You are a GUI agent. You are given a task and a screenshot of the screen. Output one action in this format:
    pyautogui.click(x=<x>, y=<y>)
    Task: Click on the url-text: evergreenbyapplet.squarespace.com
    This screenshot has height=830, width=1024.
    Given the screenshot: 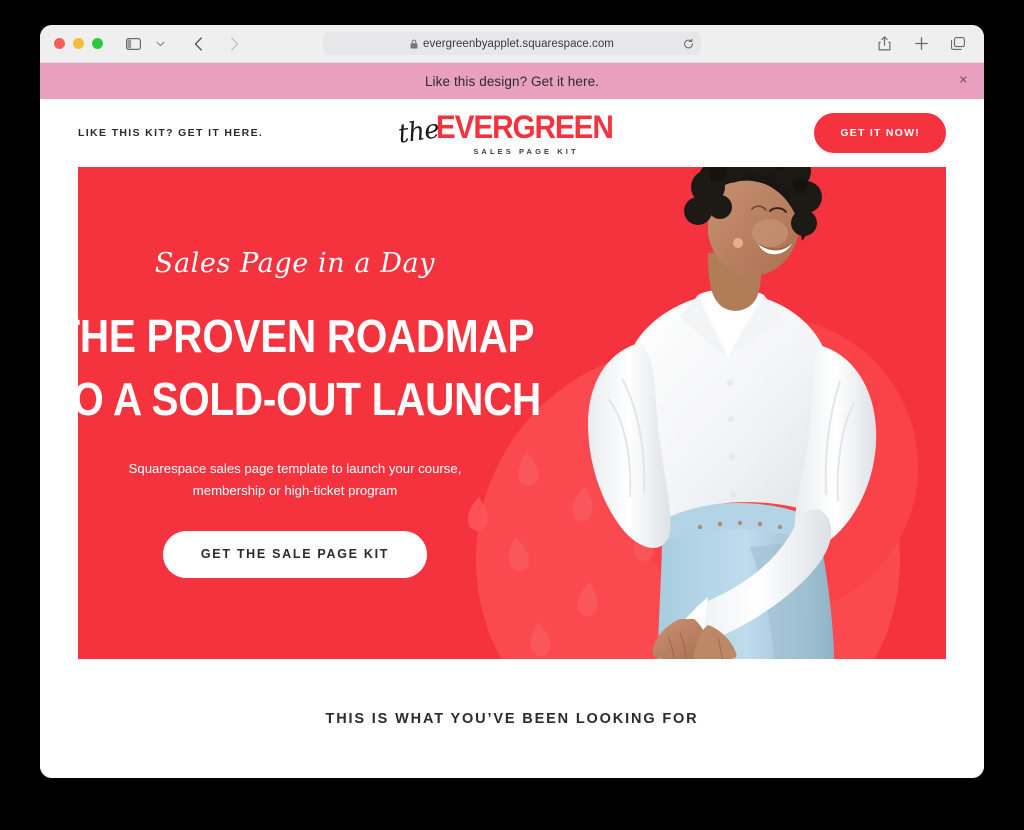 What is the action you would take?
    pyautogui.click(x=518, y=43)
    